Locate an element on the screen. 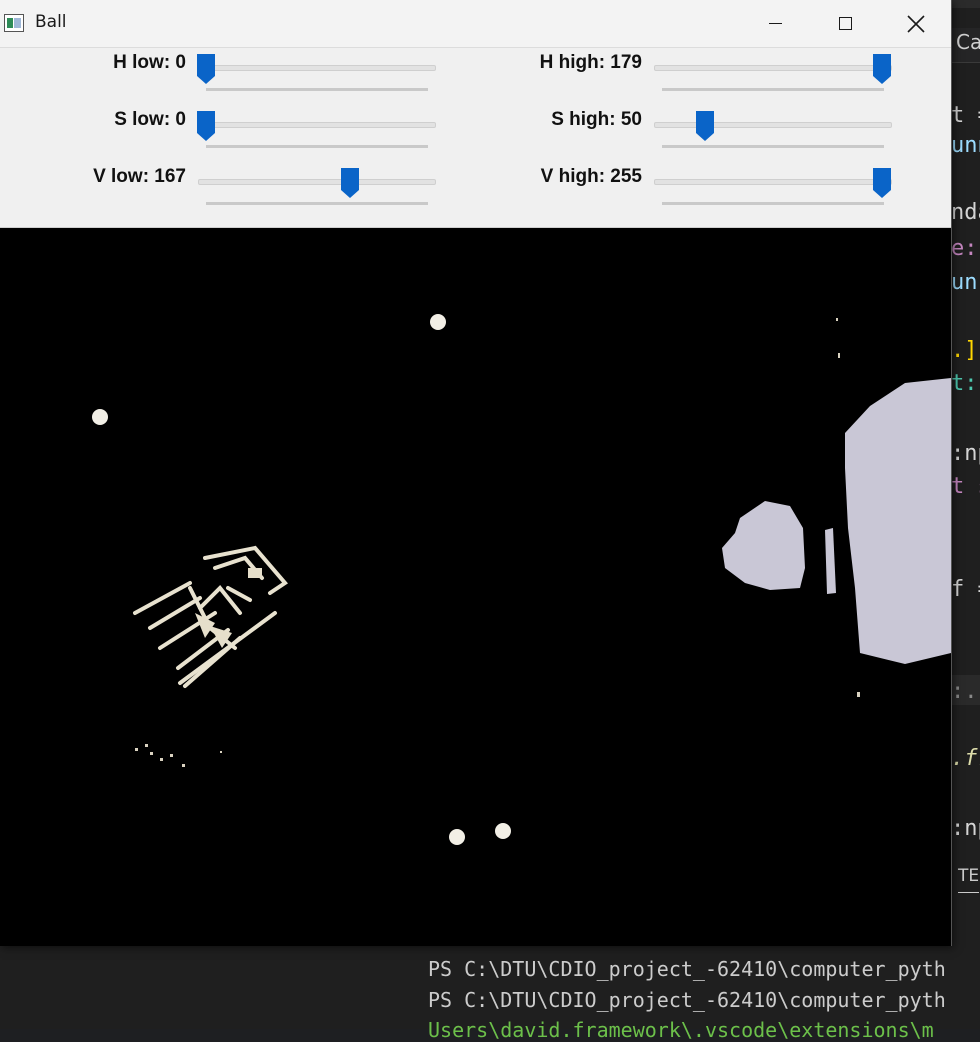  lavender-region-right is located at coordinates (898, 521).